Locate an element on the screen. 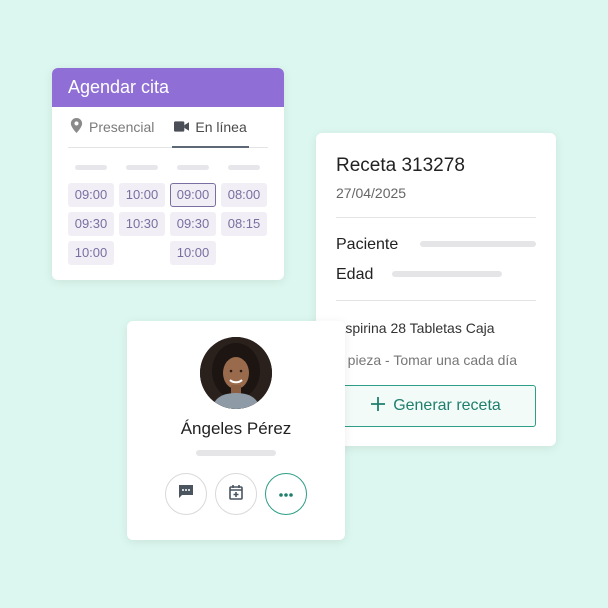  patient-card: Ángeles Pérez is located at coordinates (236, 430).